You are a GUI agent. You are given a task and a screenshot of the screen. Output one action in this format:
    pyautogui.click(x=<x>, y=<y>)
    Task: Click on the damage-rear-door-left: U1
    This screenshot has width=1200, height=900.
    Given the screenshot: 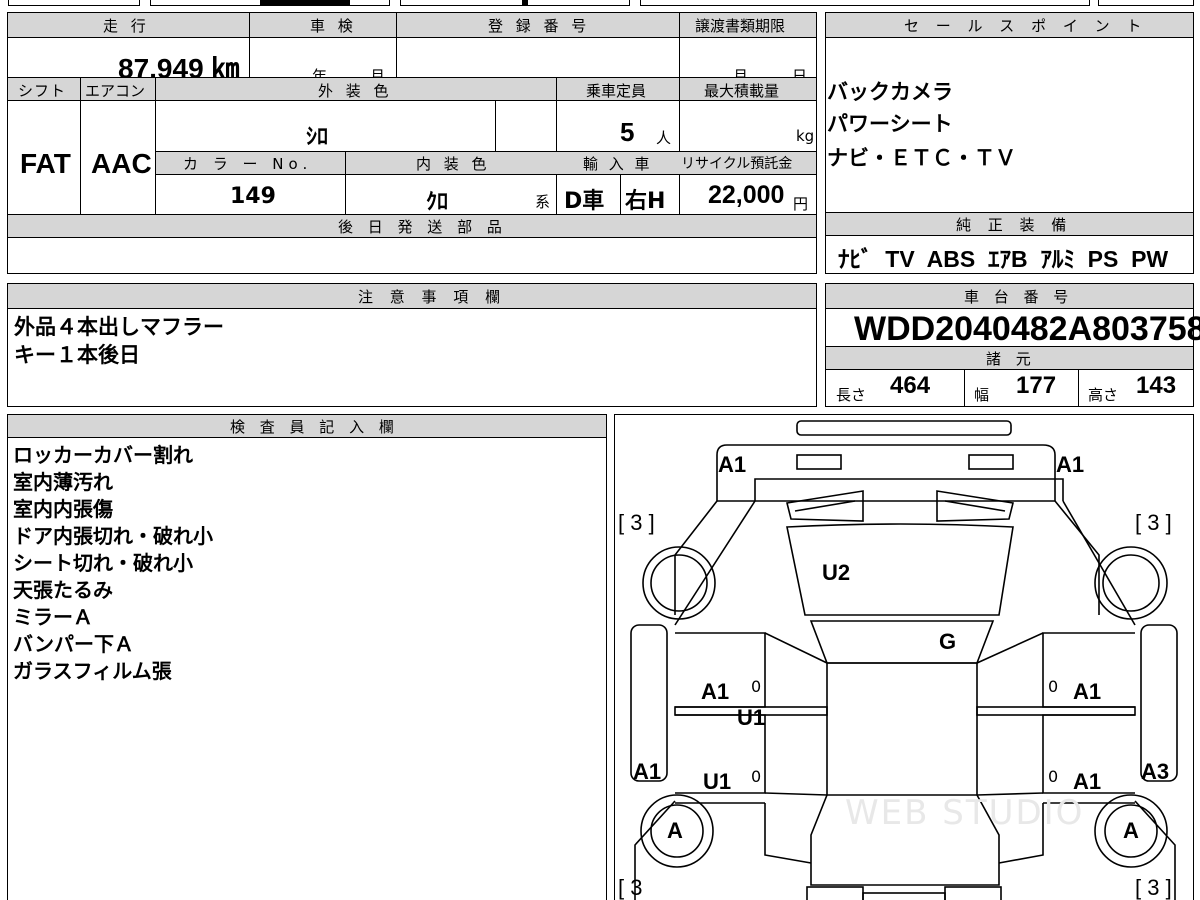 What is the action you would take?
    pyautogui.click(x=717, y=781)
    